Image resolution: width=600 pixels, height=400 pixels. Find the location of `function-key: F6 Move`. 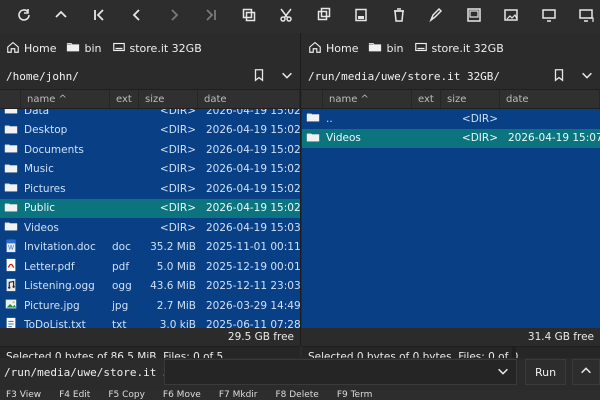

function-key: F6 Move is located at coordinates (182, 395).